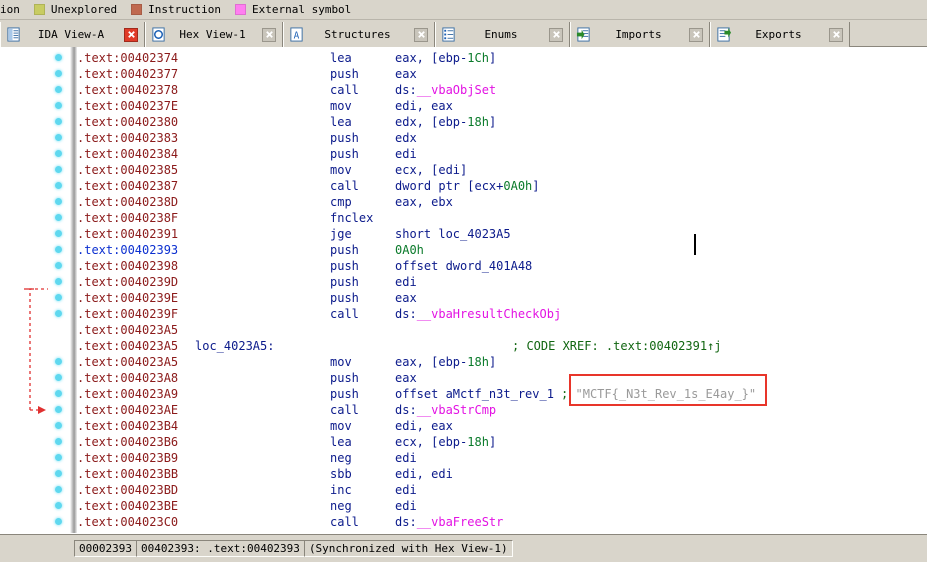 The image size is (927, 562). I want to click on code-line: .text:00402383 push edx, so click(502, 138).